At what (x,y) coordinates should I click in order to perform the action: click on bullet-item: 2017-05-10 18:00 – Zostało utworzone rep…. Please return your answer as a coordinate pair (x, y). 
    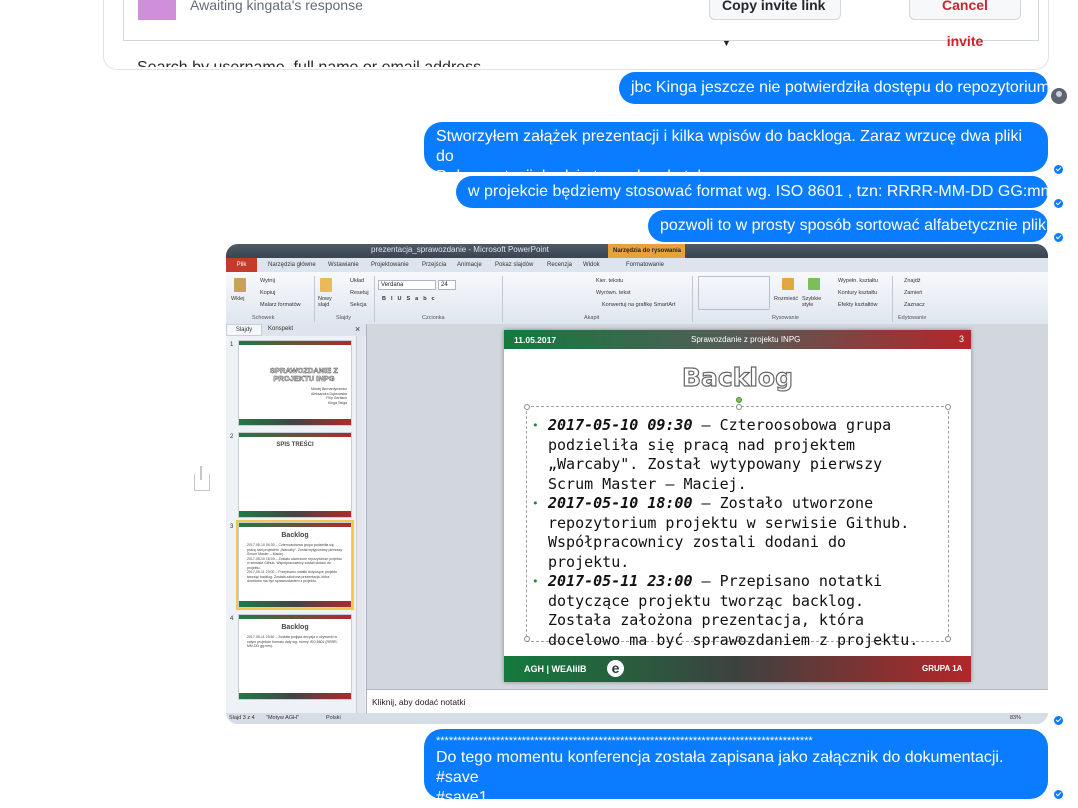
    Looking at the image, I should click on (728, 533).